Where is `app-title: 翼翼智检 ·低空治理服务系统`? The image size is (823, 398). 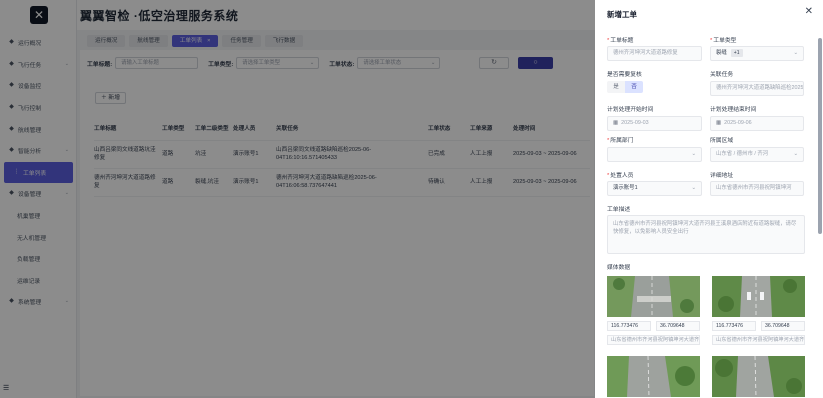 app-title: 翼翼智检 ·低空治理服务系统 is located at coordinates (159, 16).